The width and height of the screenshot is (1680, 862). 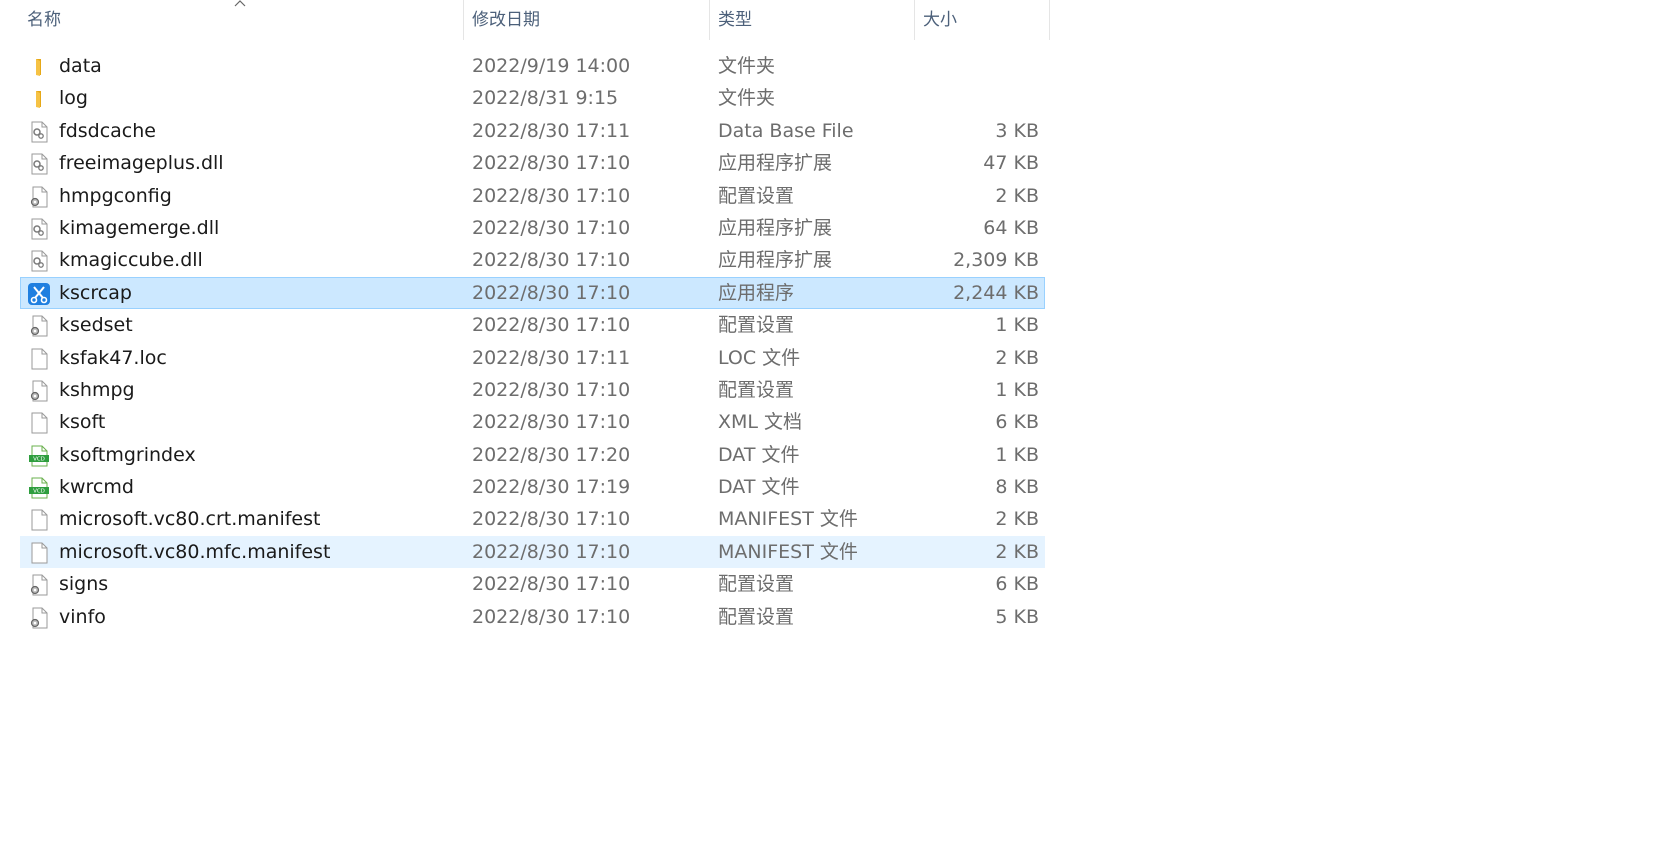 What do you see at coordinates (115, 195) in the screenshot?
I see `file-name: hmpgconfig` at bounding box center [115, 195].